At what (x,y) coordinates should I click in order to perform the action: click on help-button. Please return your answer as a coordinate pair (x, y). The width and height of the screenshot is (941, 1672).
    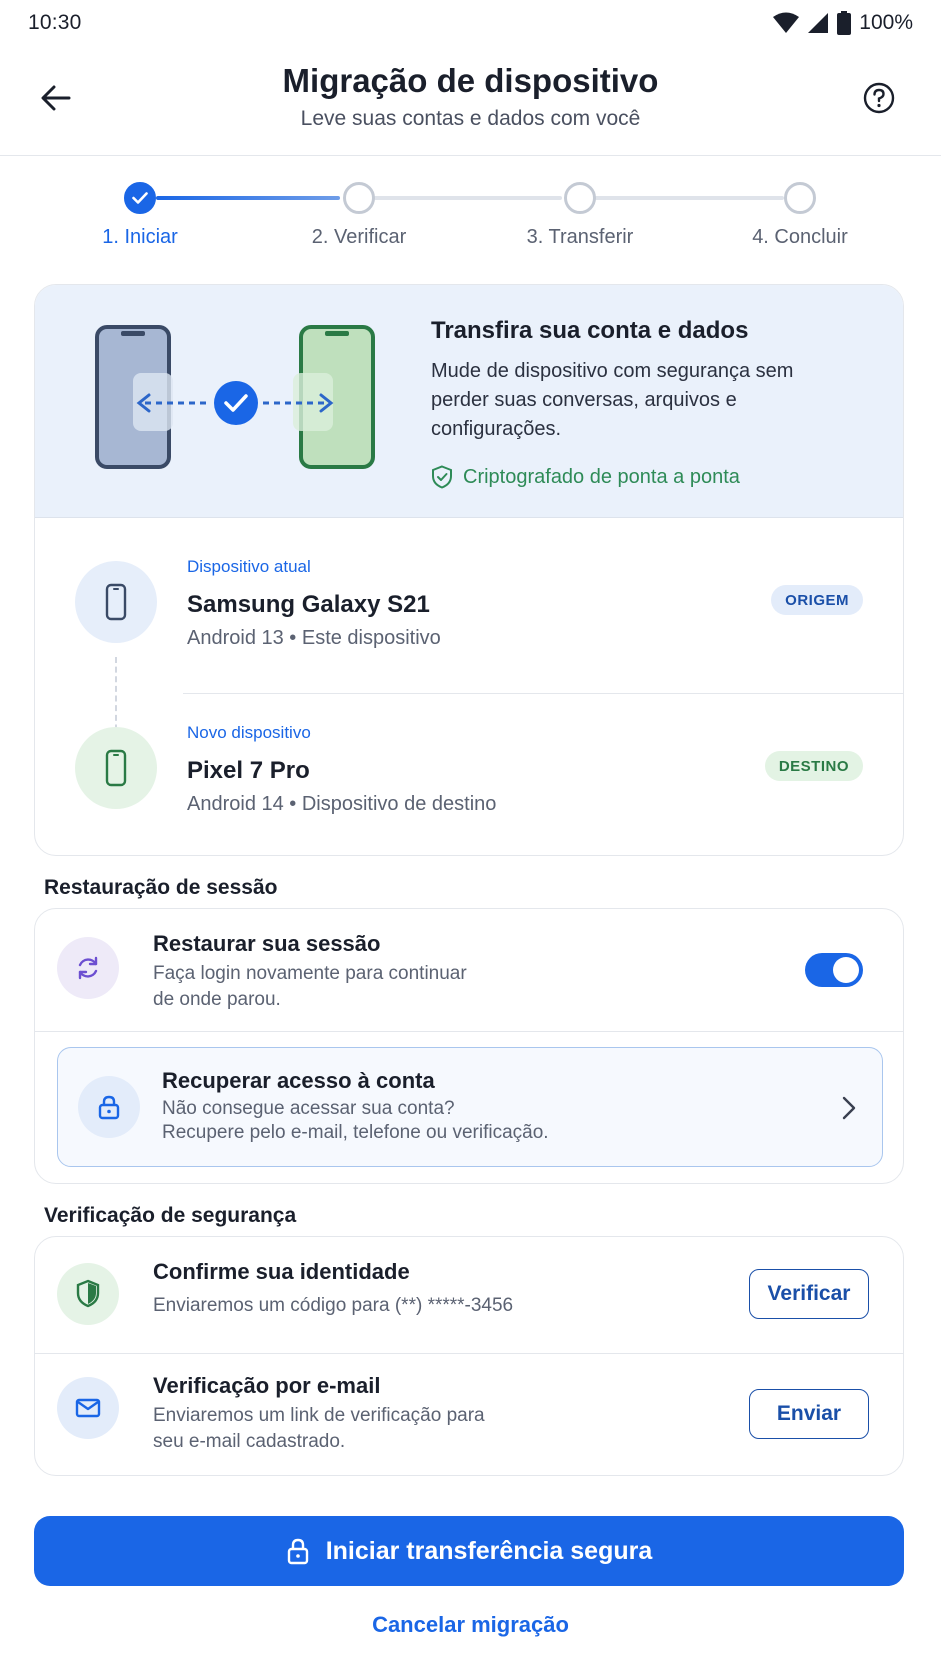
    Looking at the image, I should click on (879, 98).